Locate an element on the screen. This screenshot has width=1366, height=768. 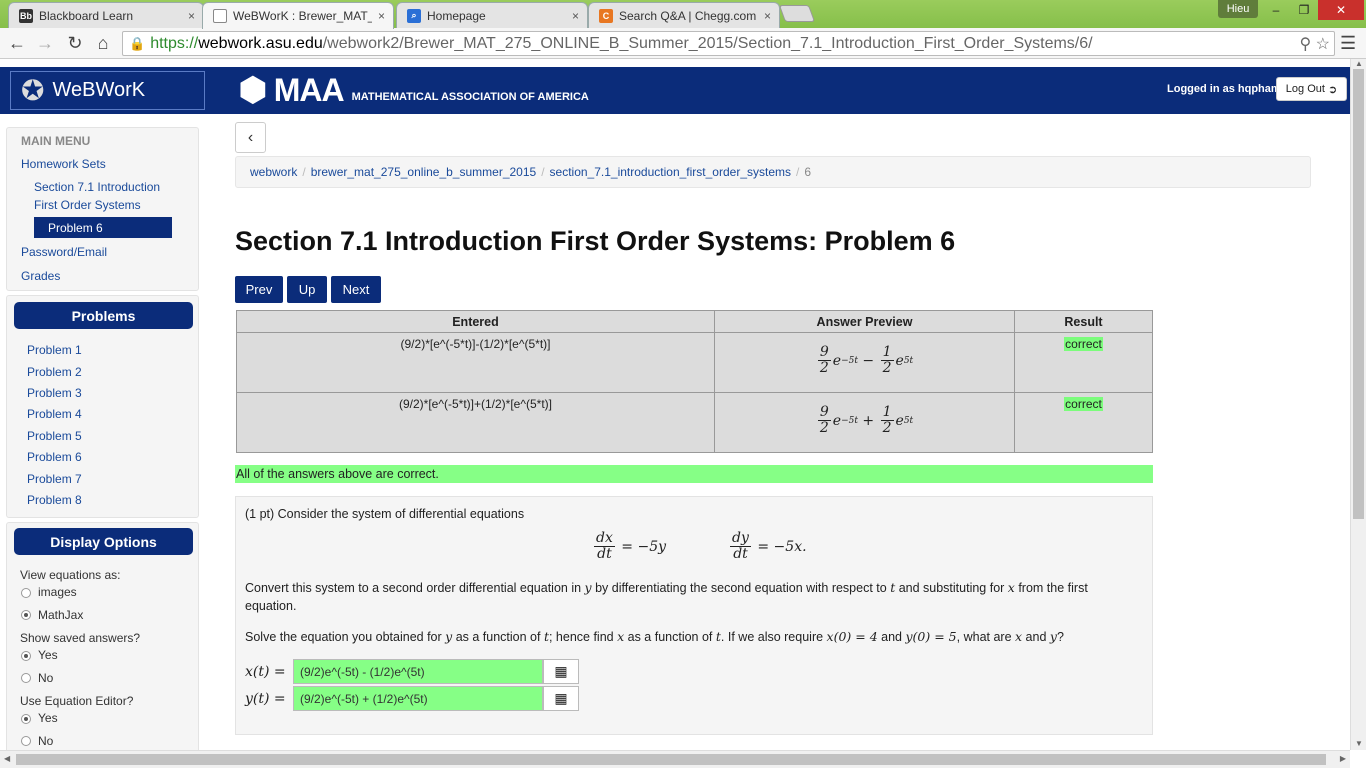
problem-link-4: Problem 4 is located at coordinates (54, 414).